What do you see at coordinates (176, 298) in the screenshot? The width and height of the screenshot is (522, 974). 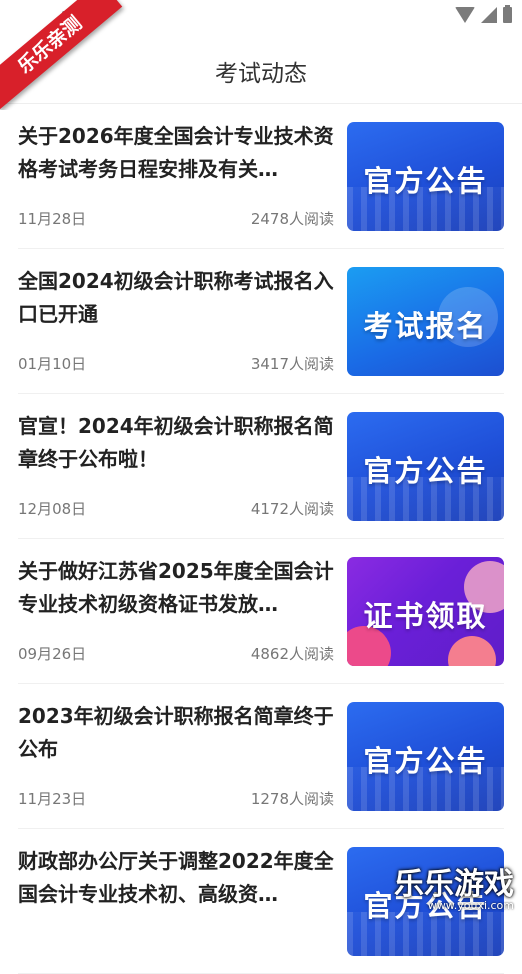 I see `news-title: 全国2024初级会计职称考试报名入口已开通` at bounding box center [176, 298].